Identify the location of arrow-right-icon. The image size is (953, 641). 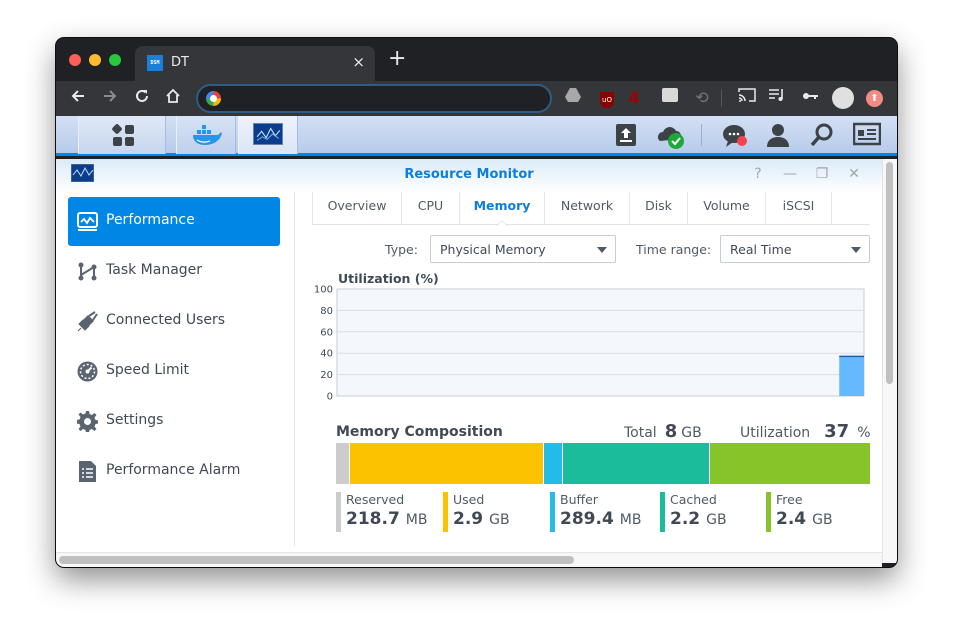
(110, 96).